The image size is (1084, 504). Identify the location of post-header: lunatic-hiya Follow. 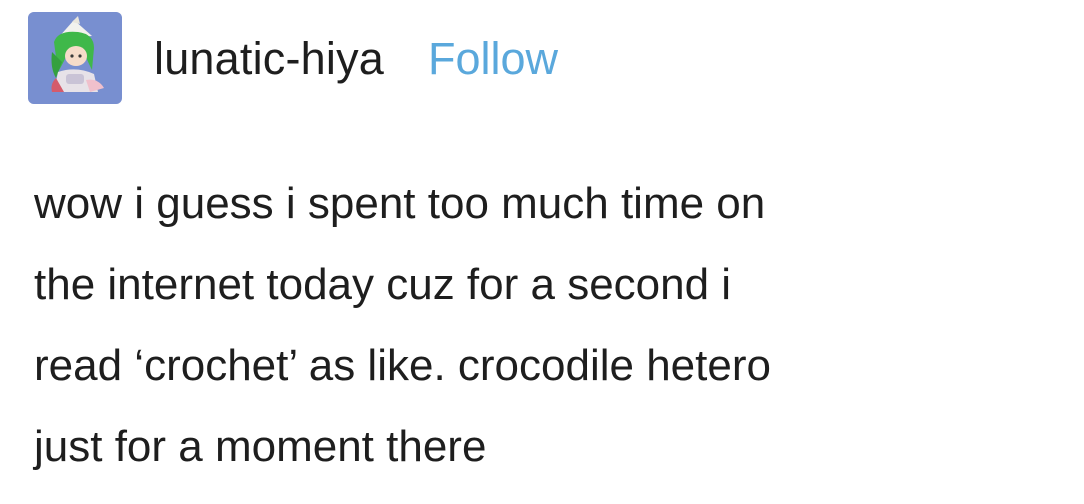
(293, 58).